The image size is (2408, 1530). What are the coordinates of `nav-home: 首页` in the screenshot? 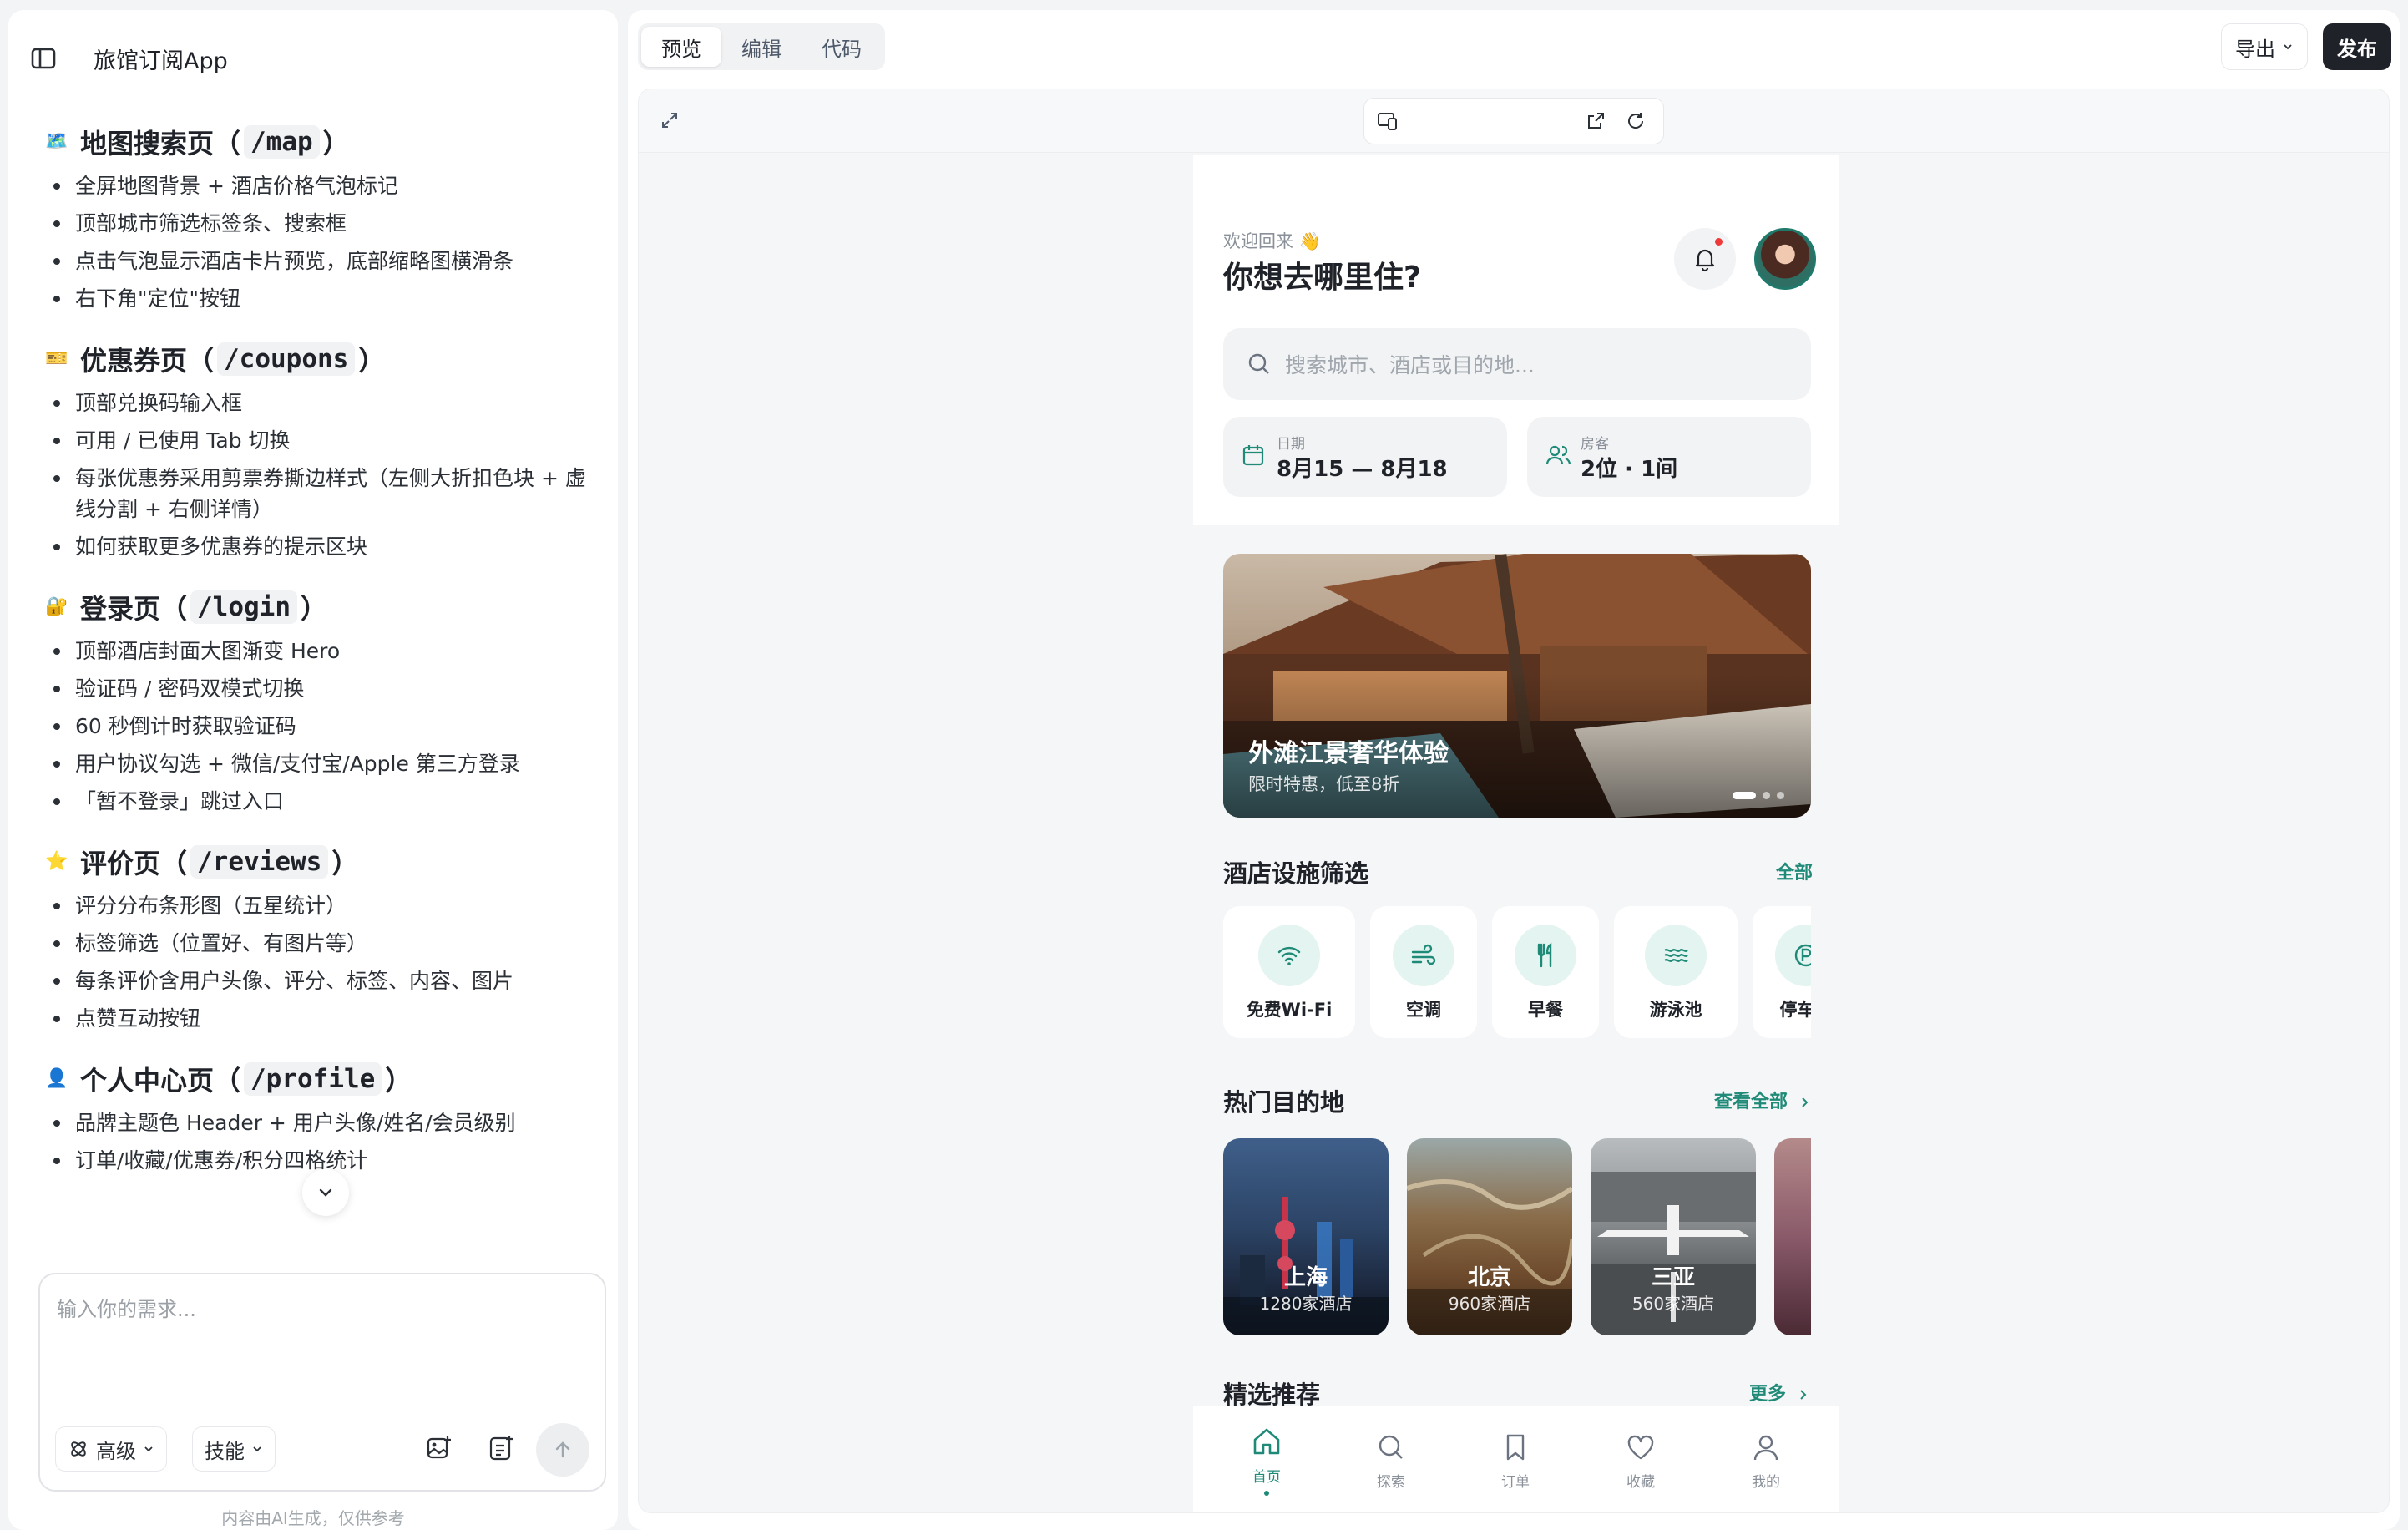 It's located at (1266, 1460).